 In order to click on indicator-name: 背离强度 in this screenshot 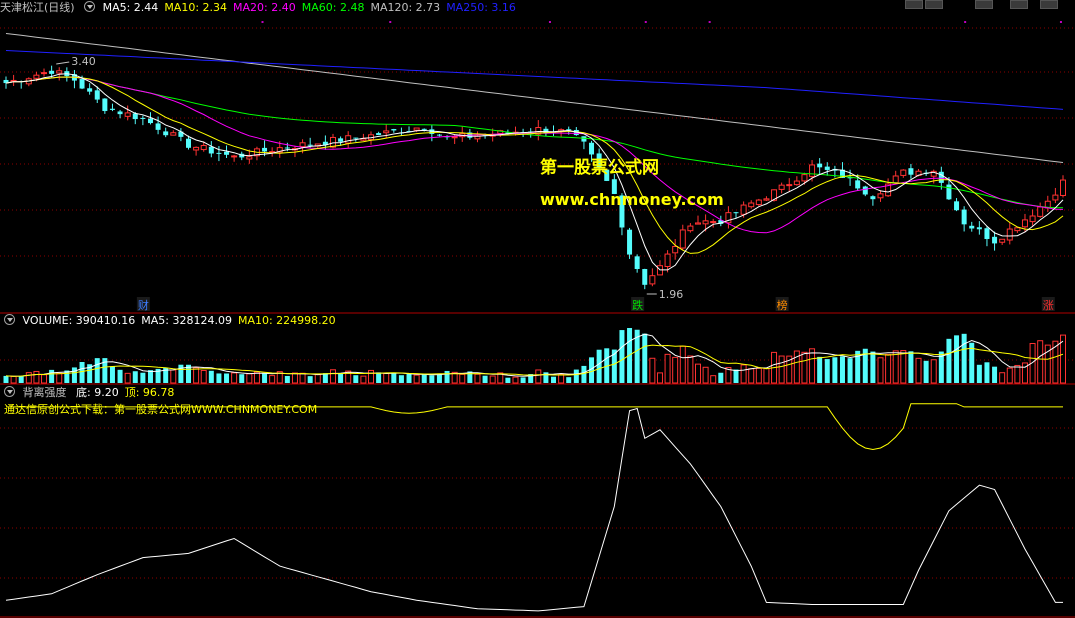, I will do `click(44, 392)`.